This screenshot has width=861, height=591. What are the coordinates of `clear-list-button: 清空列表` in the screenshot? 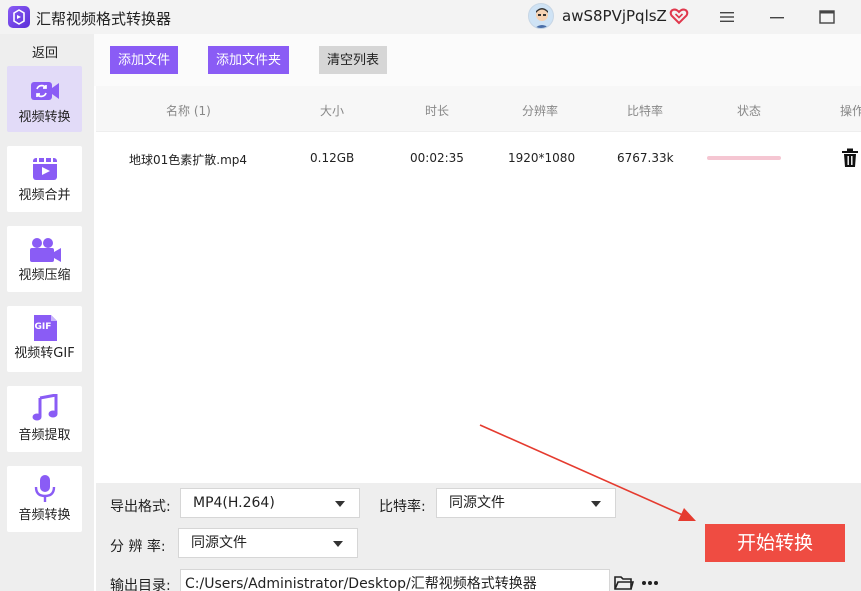 It's located at (353, 60).